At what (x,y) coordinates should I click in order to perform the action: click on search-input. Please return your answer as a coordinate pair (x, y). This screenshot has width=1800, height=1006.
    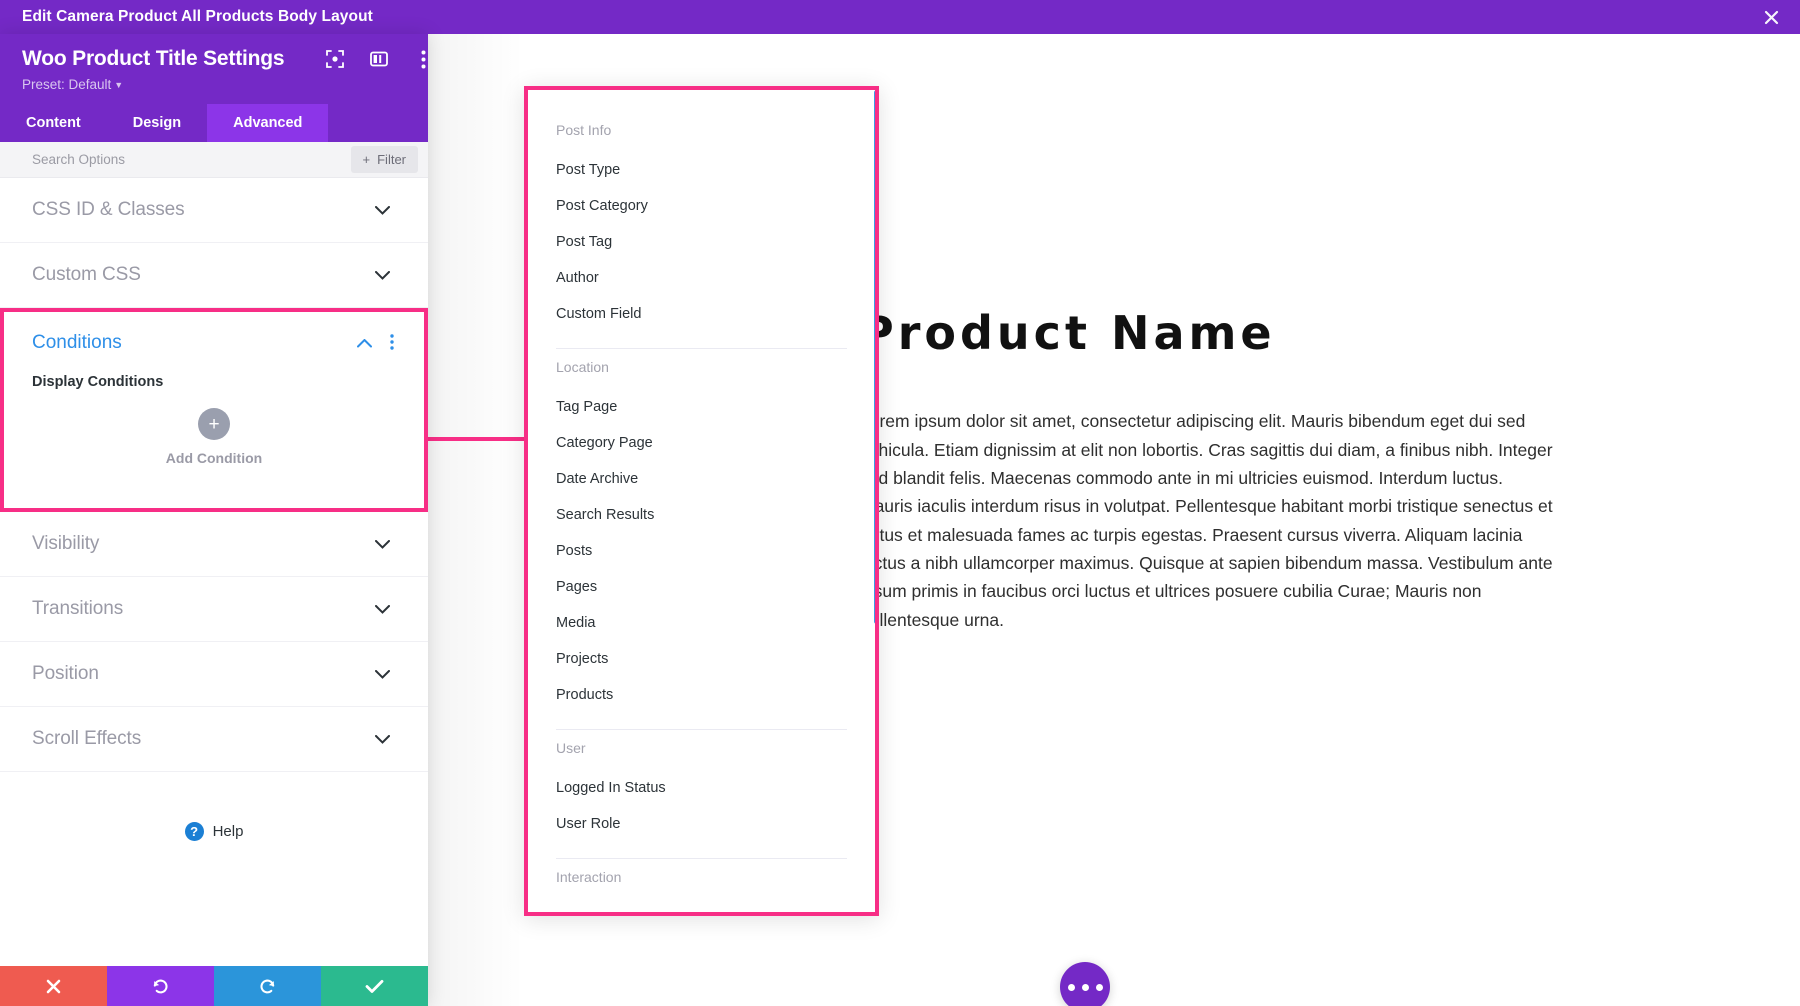
    Looking at the image, I should click on (147, 159).